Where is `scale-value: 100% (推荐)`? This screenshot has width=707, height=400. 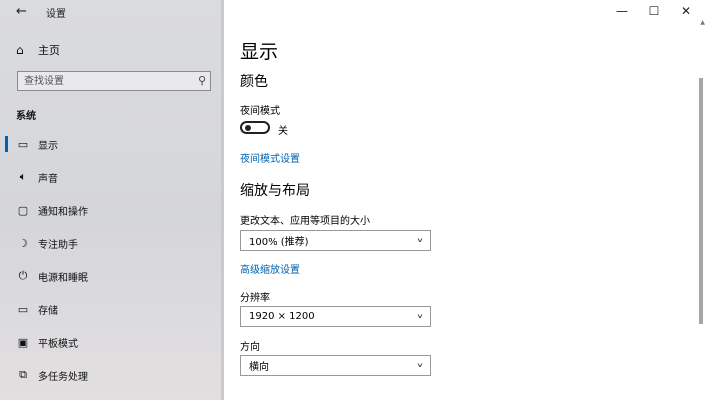 scale-value: 100% (推荐) is located at coordinates (279, 242).